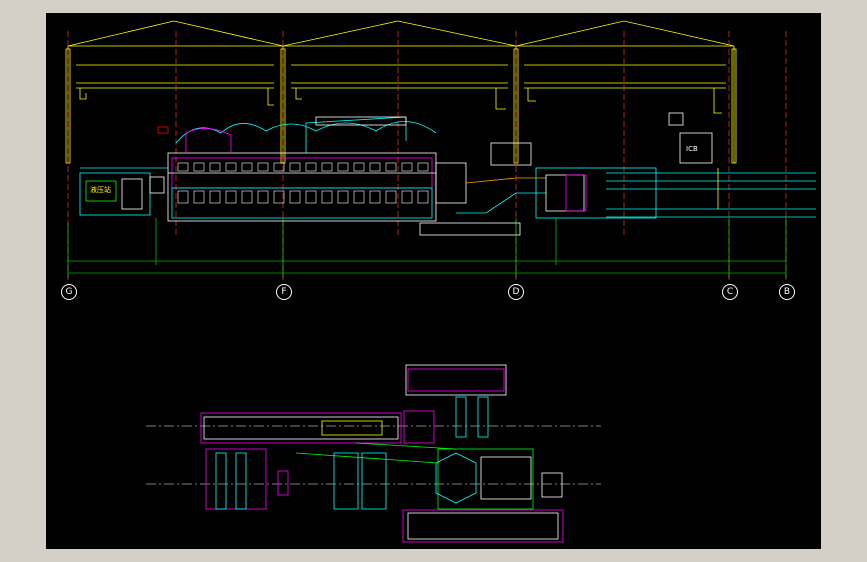  I want to click on control-cab-label: ICB, so click(692, 149).